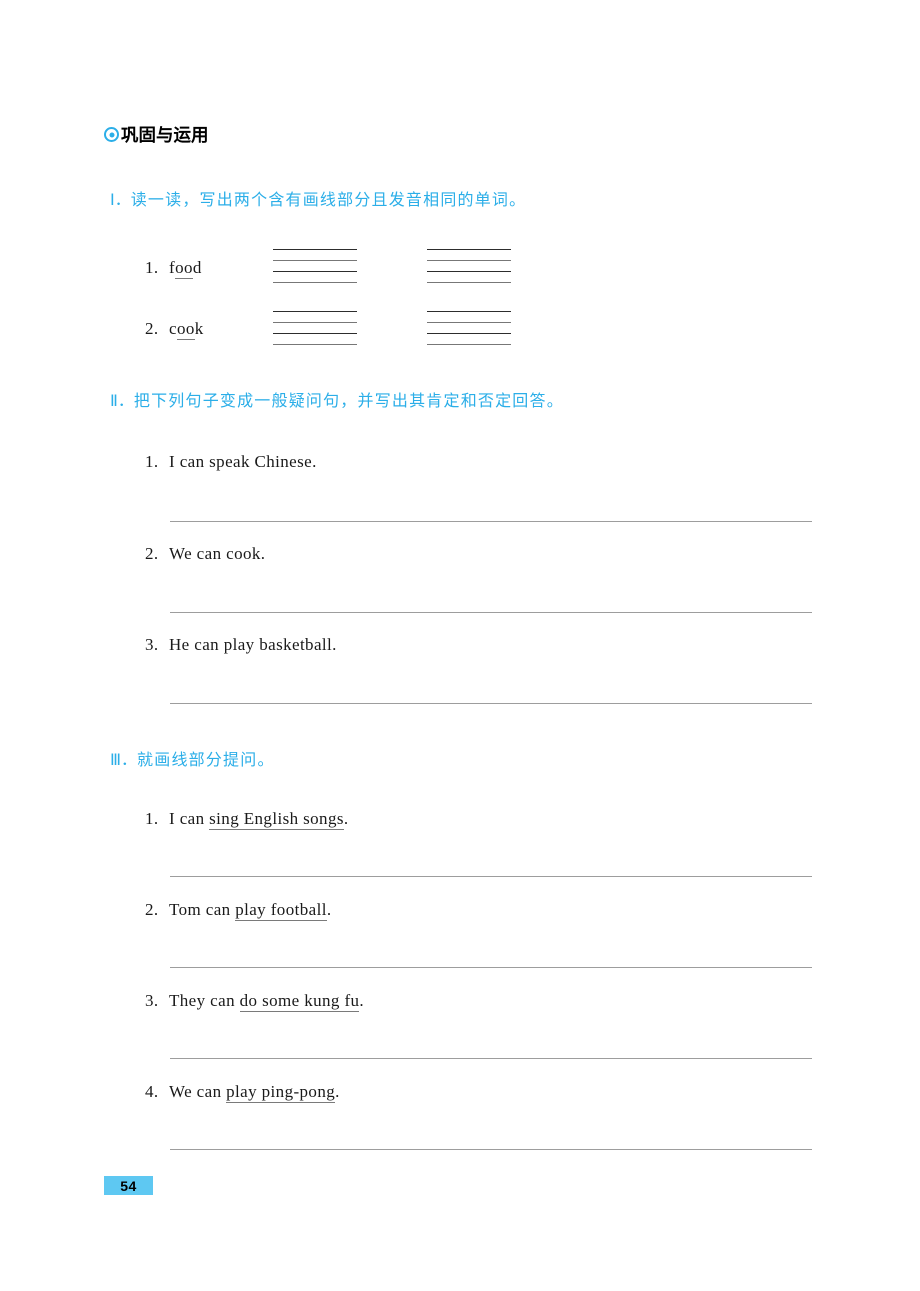 This screenshot has height=1291, width=920. Describe the element at coordinates (165, 135) in the screenshot. I see `page-title: 巩固与运用` at that location.